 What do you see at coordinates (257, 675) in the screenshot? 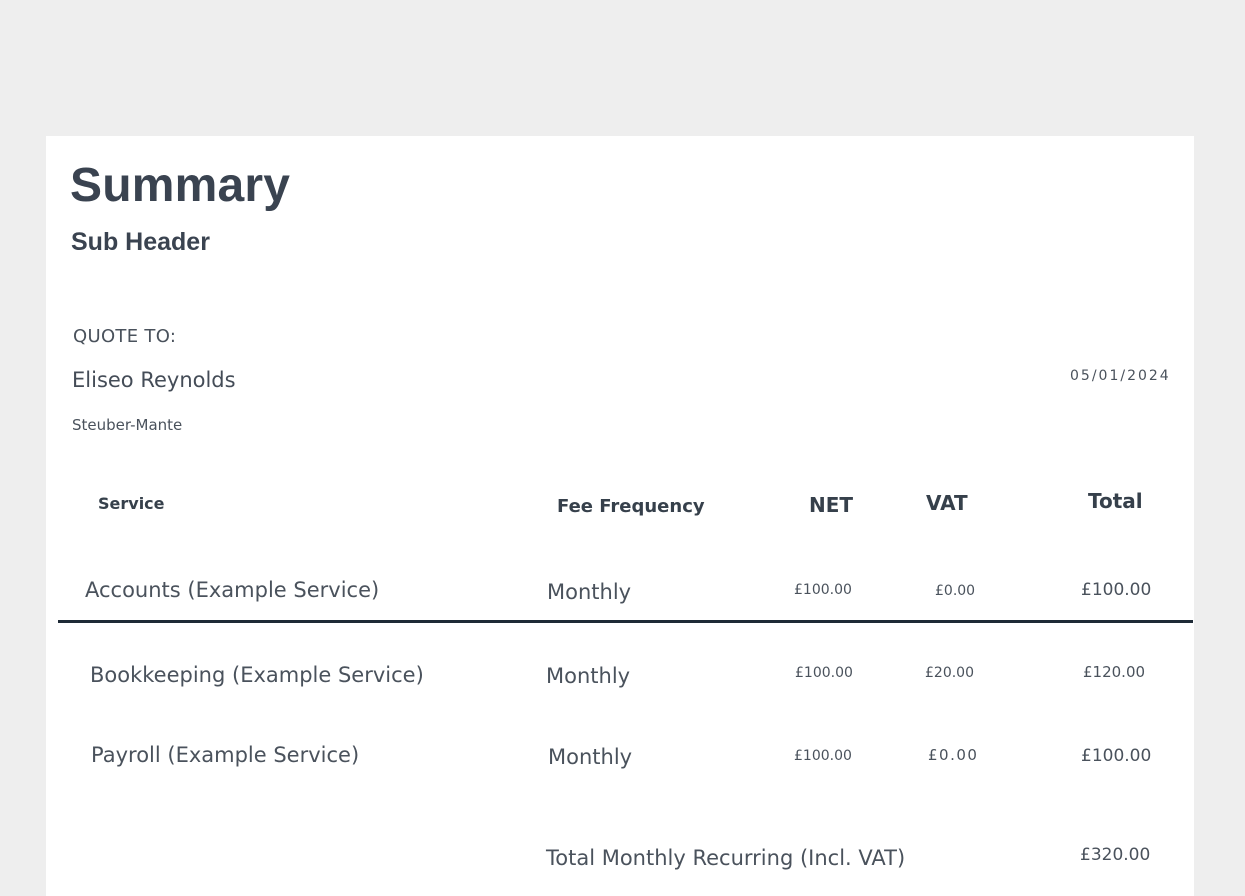
I see `row-service: Bookkeeping (Example Service)` at bounding box center [257, 675].